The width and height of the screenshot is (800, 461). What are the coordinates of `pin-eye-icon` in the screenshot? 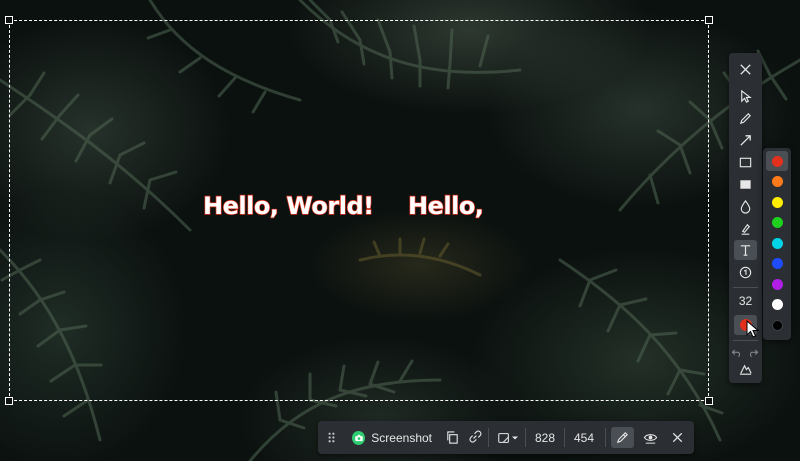 It's located at (650, 437).